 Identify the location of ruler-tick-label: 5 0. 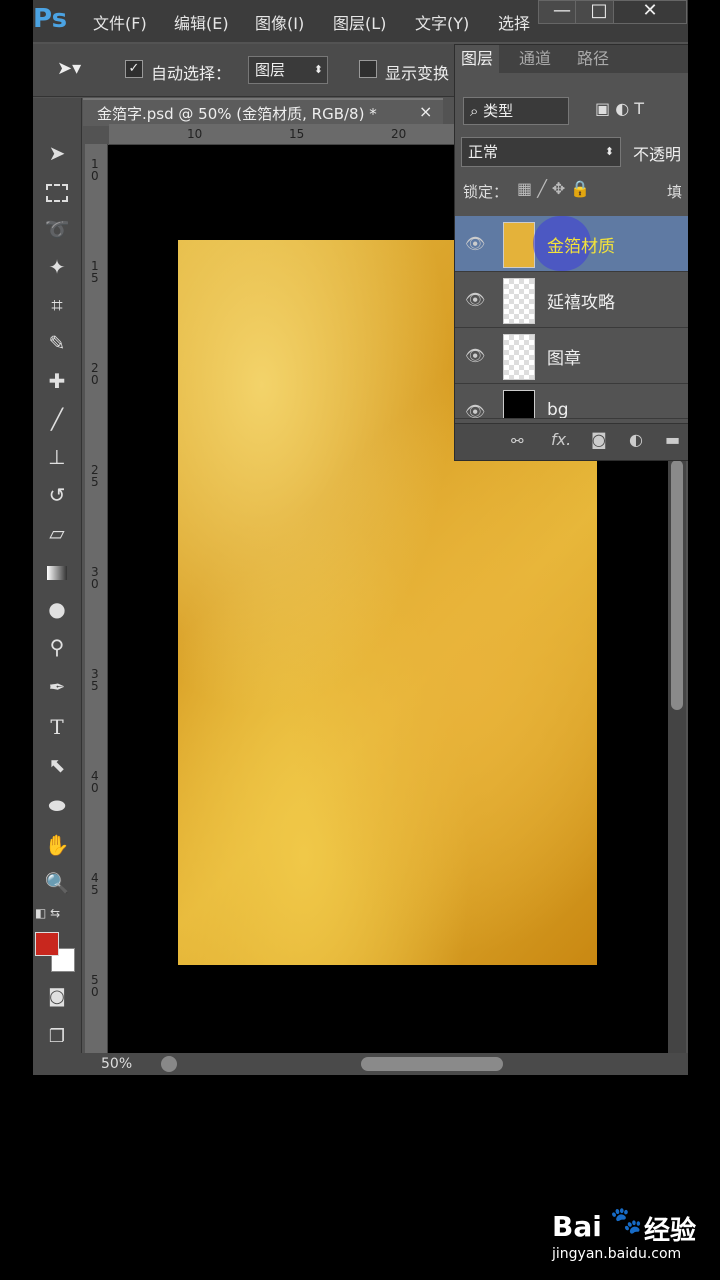
(95, 986).